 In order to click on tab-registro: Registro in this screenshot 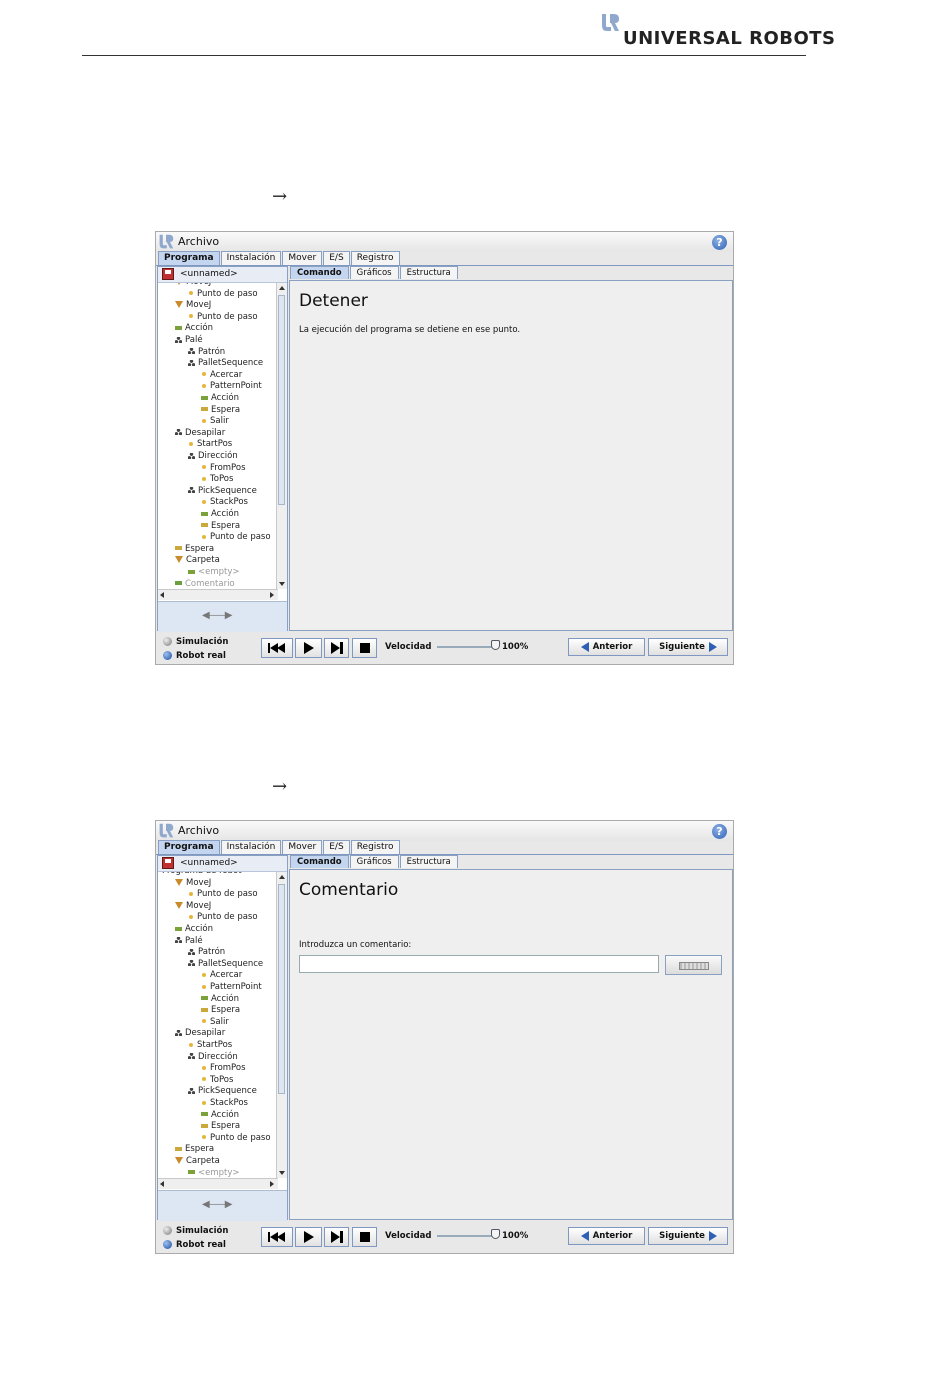, I will do `click(375, 258)`.